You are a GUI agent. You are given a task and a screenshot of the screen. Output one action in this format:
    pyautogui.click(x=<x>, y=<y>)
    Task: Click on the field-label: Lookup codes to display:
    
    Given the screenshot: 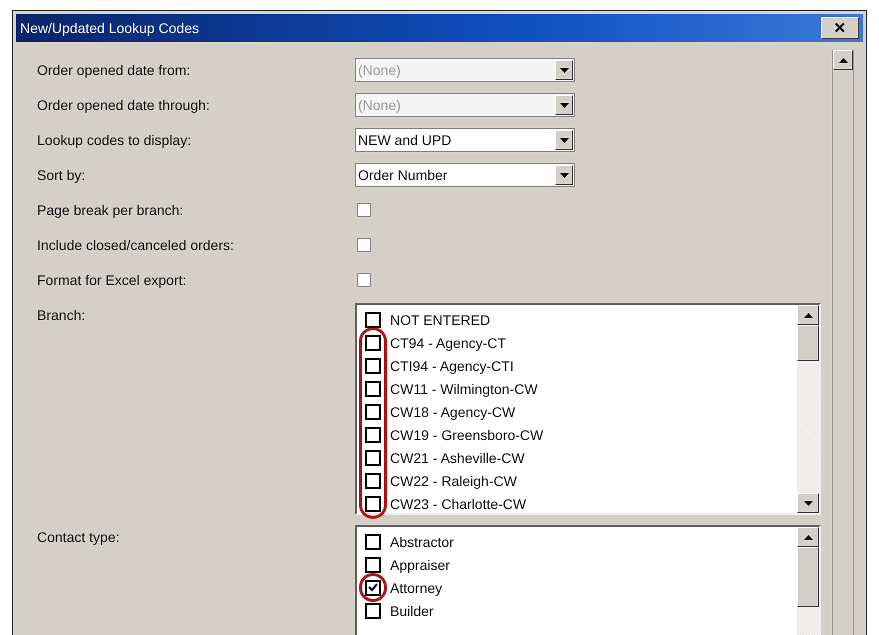 What is the action you would take?
    pyautogui.click(x=114, y=139)
    